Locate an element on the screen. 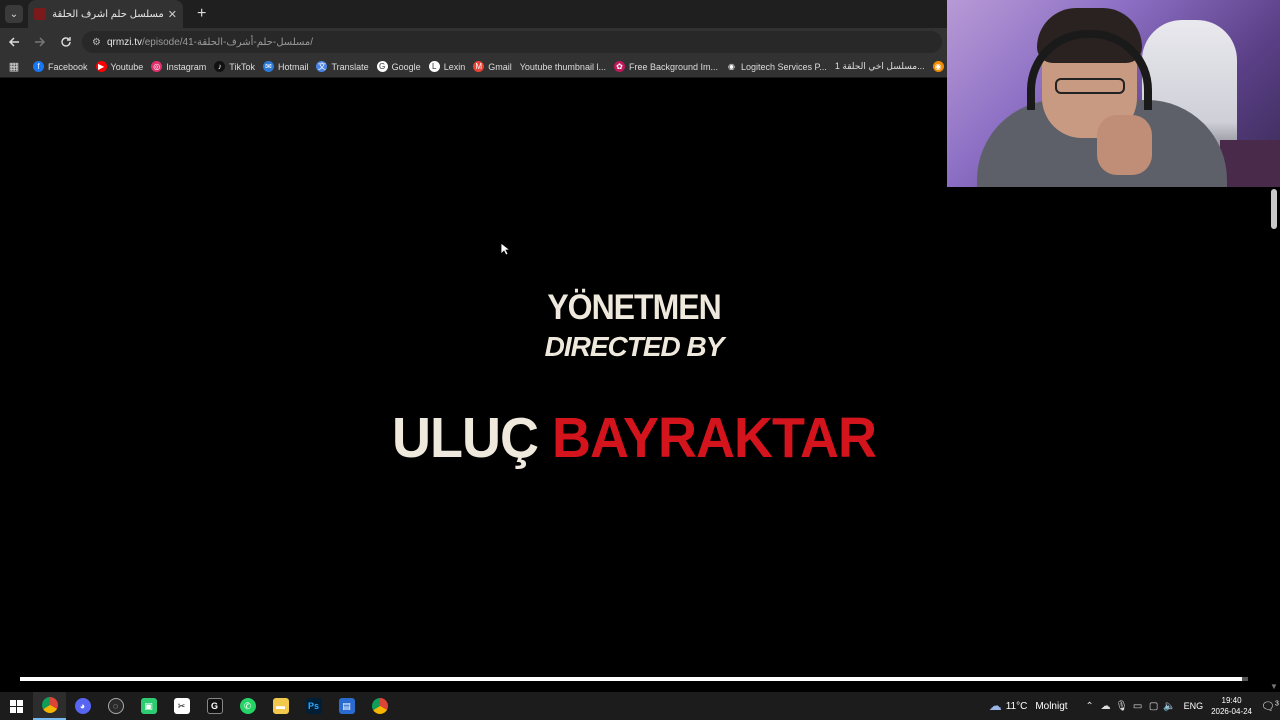  bookmark-label: Gmail is located at coordinates (500, 66).